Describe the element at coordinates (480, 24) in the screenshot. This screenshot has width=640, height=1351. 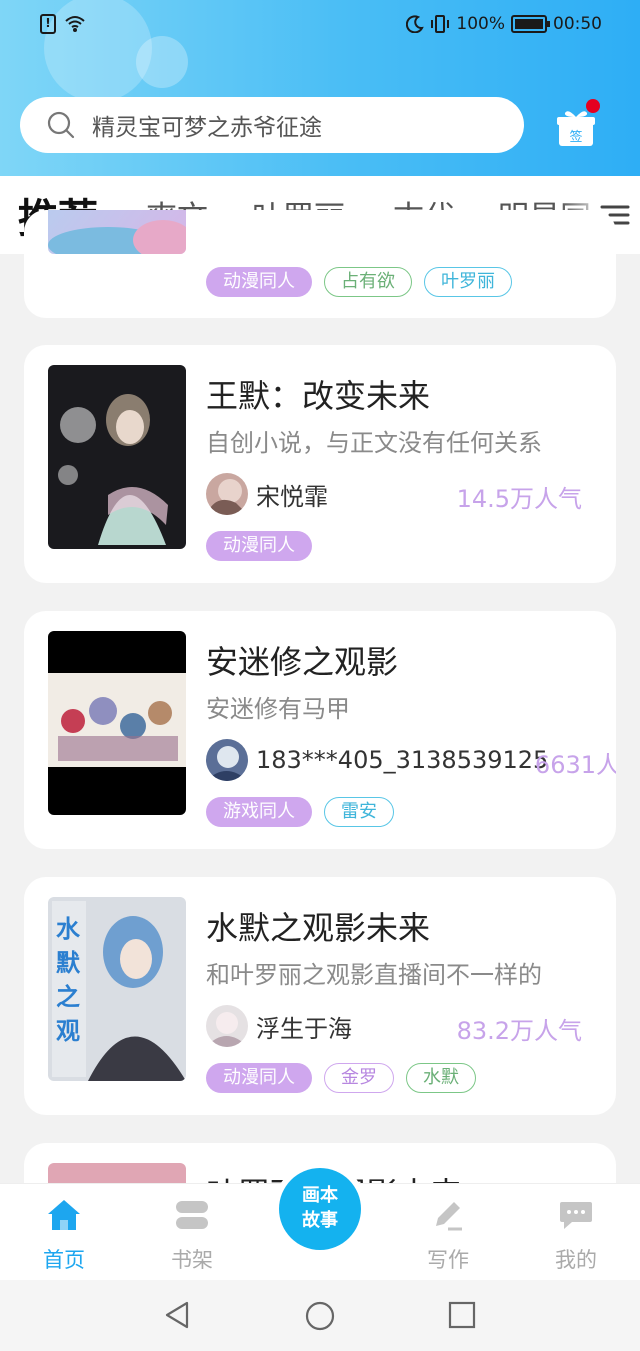
I see `battery-percent: 100%` at that location.